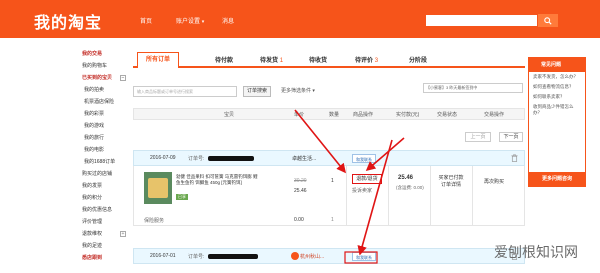 The height and width of the screenshot is (273, 600). I want to click on sidebar-item-coupons: 我的优惠信息, so click(105, 210).